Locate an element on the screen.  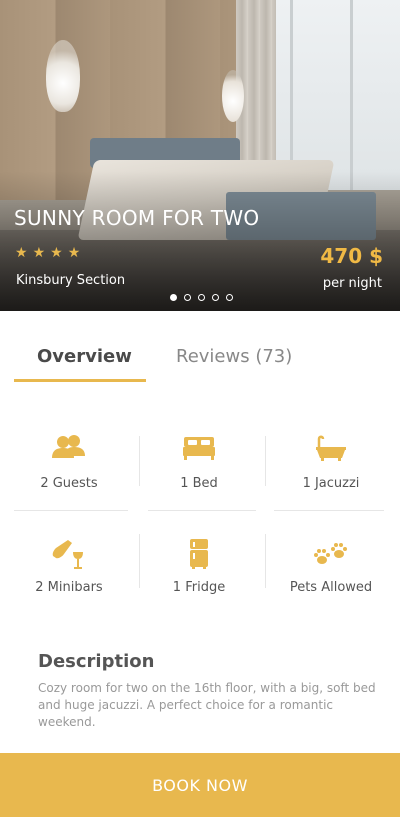
amenity-label: 2 Minibars is located at coordinates (69, 587).